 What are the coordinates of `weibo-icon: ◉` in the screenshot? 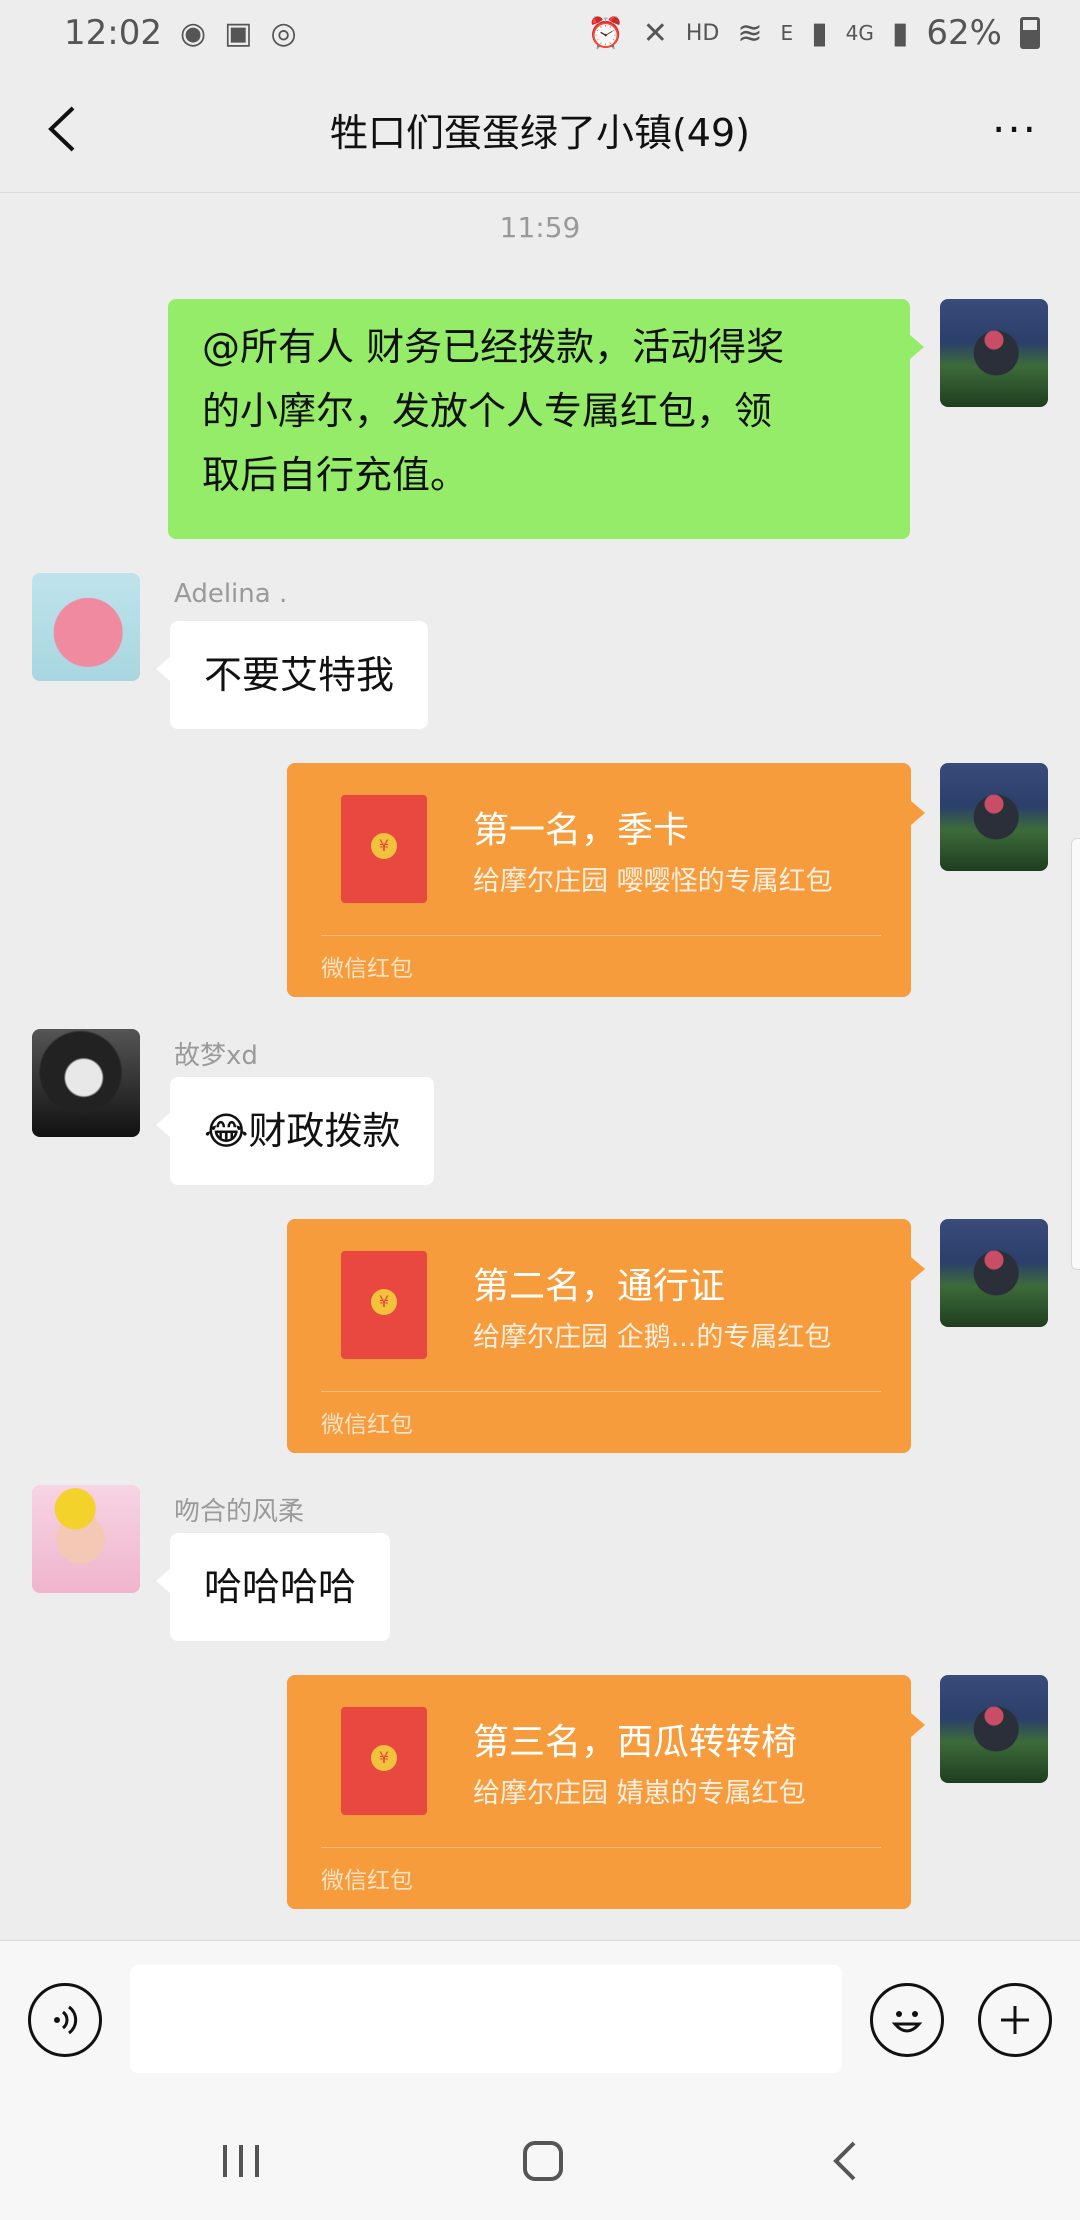 It's located at (193, 33).